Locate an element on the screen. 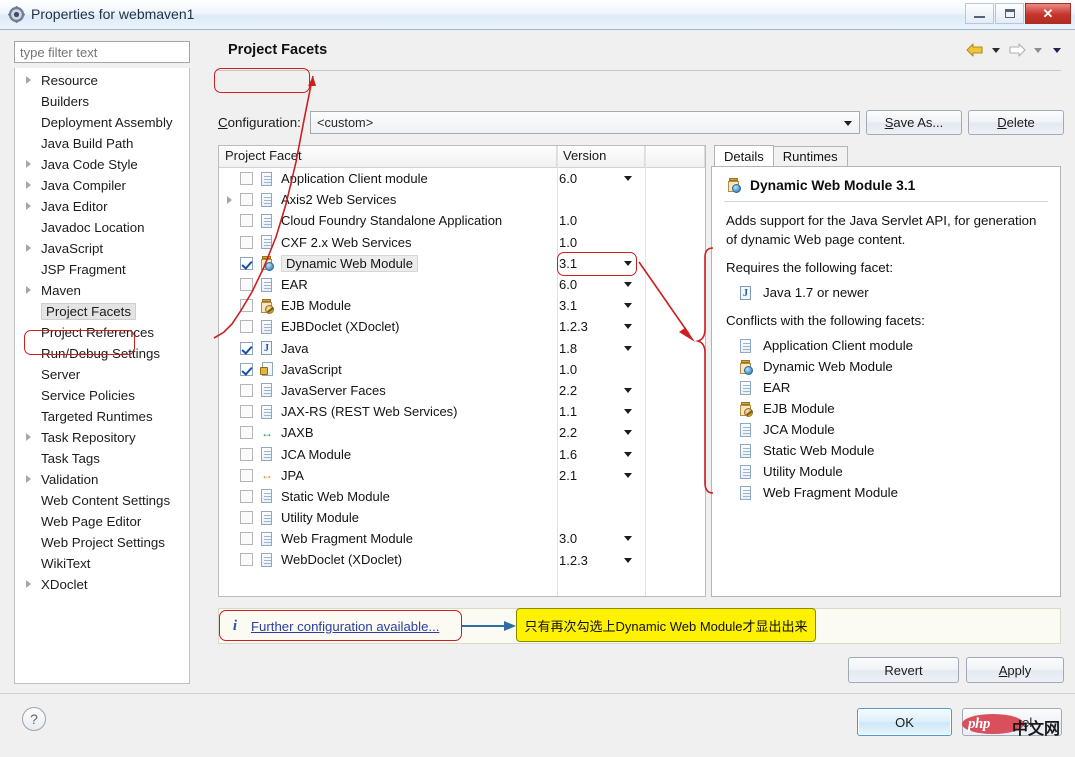 The height and width of the screenshot is (757, 1075). sidebar-item-java-code-style: Java Code Style is located at coordinates (102, 164).